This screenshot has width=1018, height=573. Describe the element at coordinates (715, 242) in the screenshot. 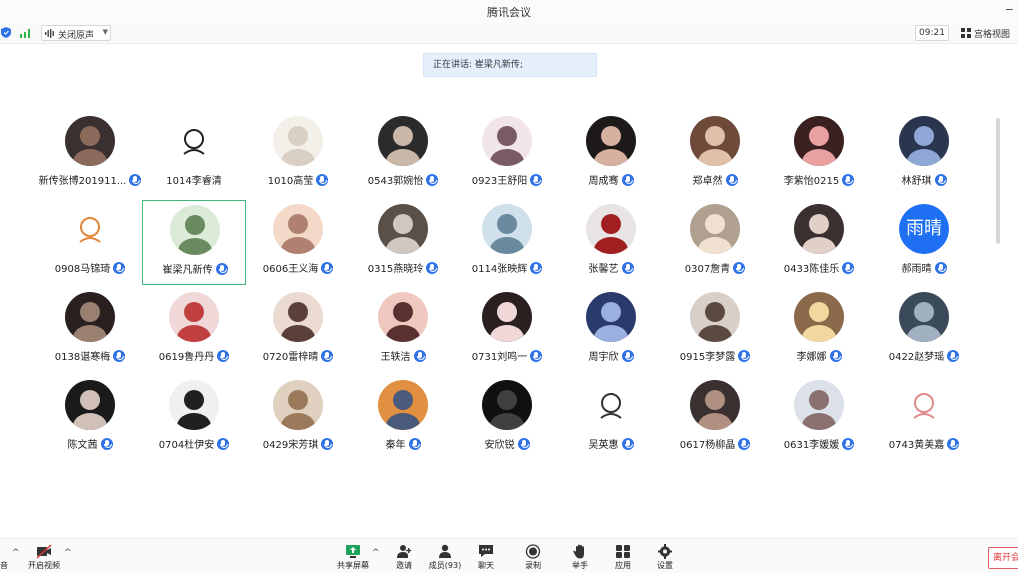

I see `participant-tile: 0307詹青` at that location.